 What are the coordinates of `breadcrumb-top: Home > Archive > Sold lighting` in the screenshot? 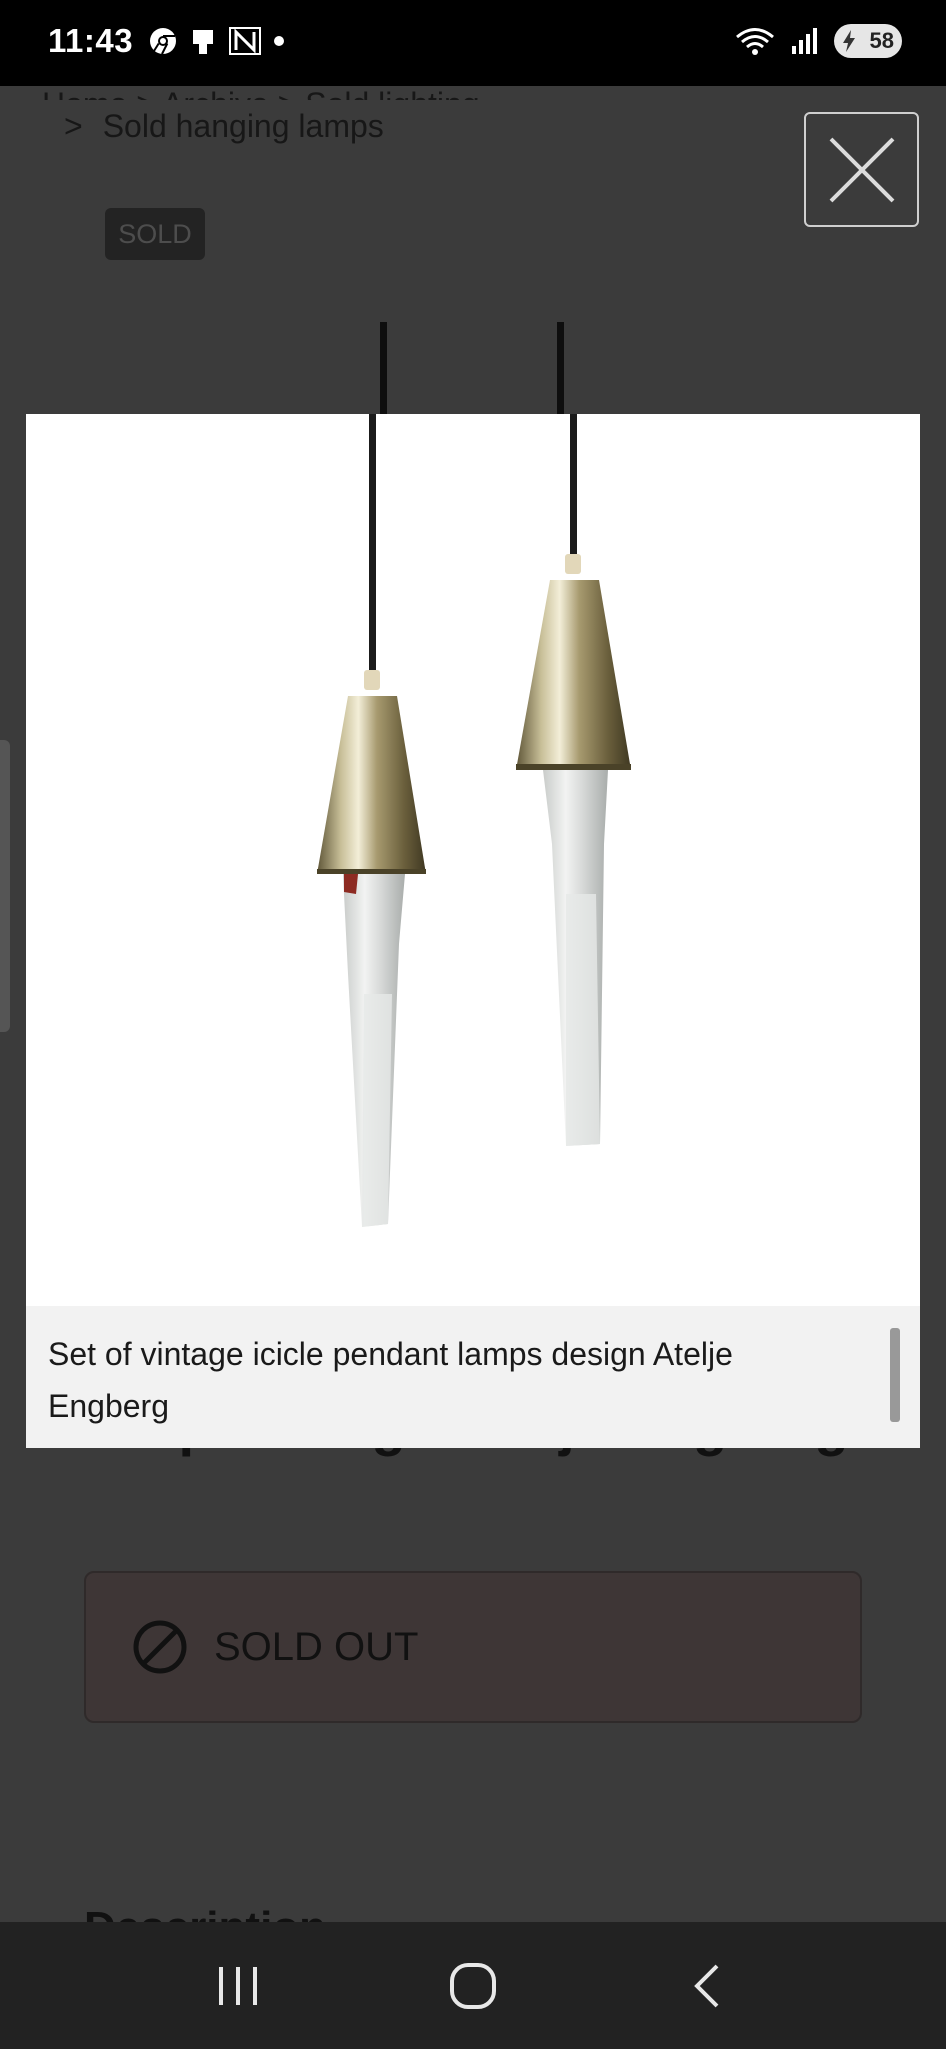 It's located at (261, 93).